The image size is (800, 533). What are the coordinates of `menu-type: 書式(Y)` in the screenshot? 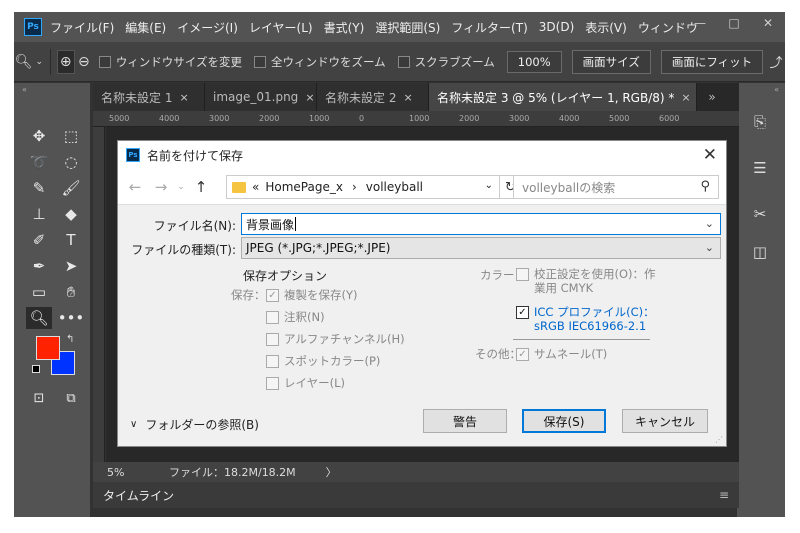 It's located at (344, 27).